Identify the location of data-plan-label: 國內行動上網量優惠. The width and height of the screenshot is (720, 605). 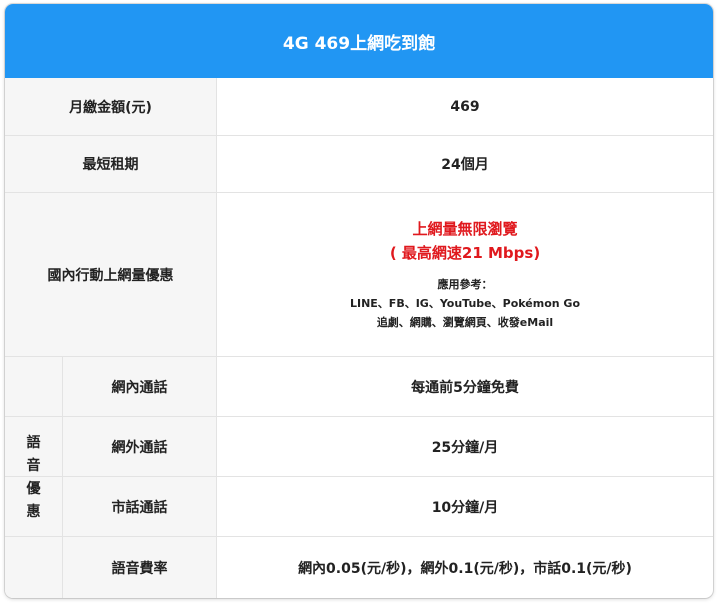
(111, 274).